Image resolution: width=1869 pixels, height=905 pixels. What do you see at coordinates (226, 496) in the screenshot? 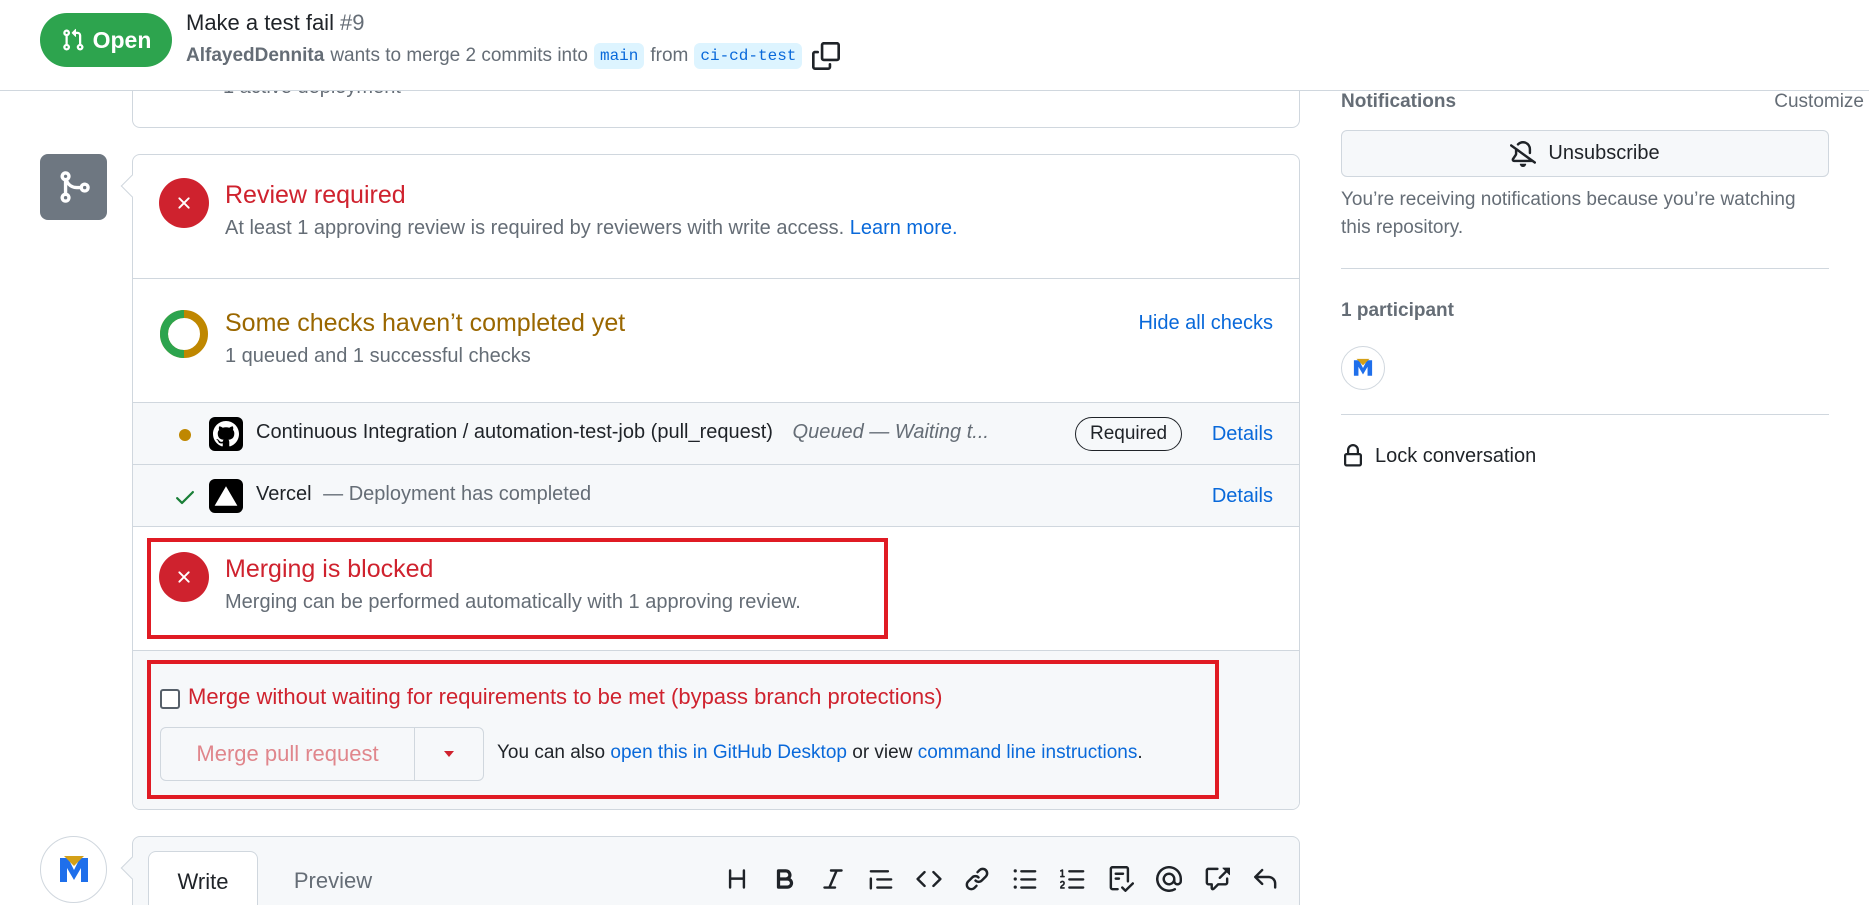
I see `vercel-logo-icon` at bounding box center [226, 496].